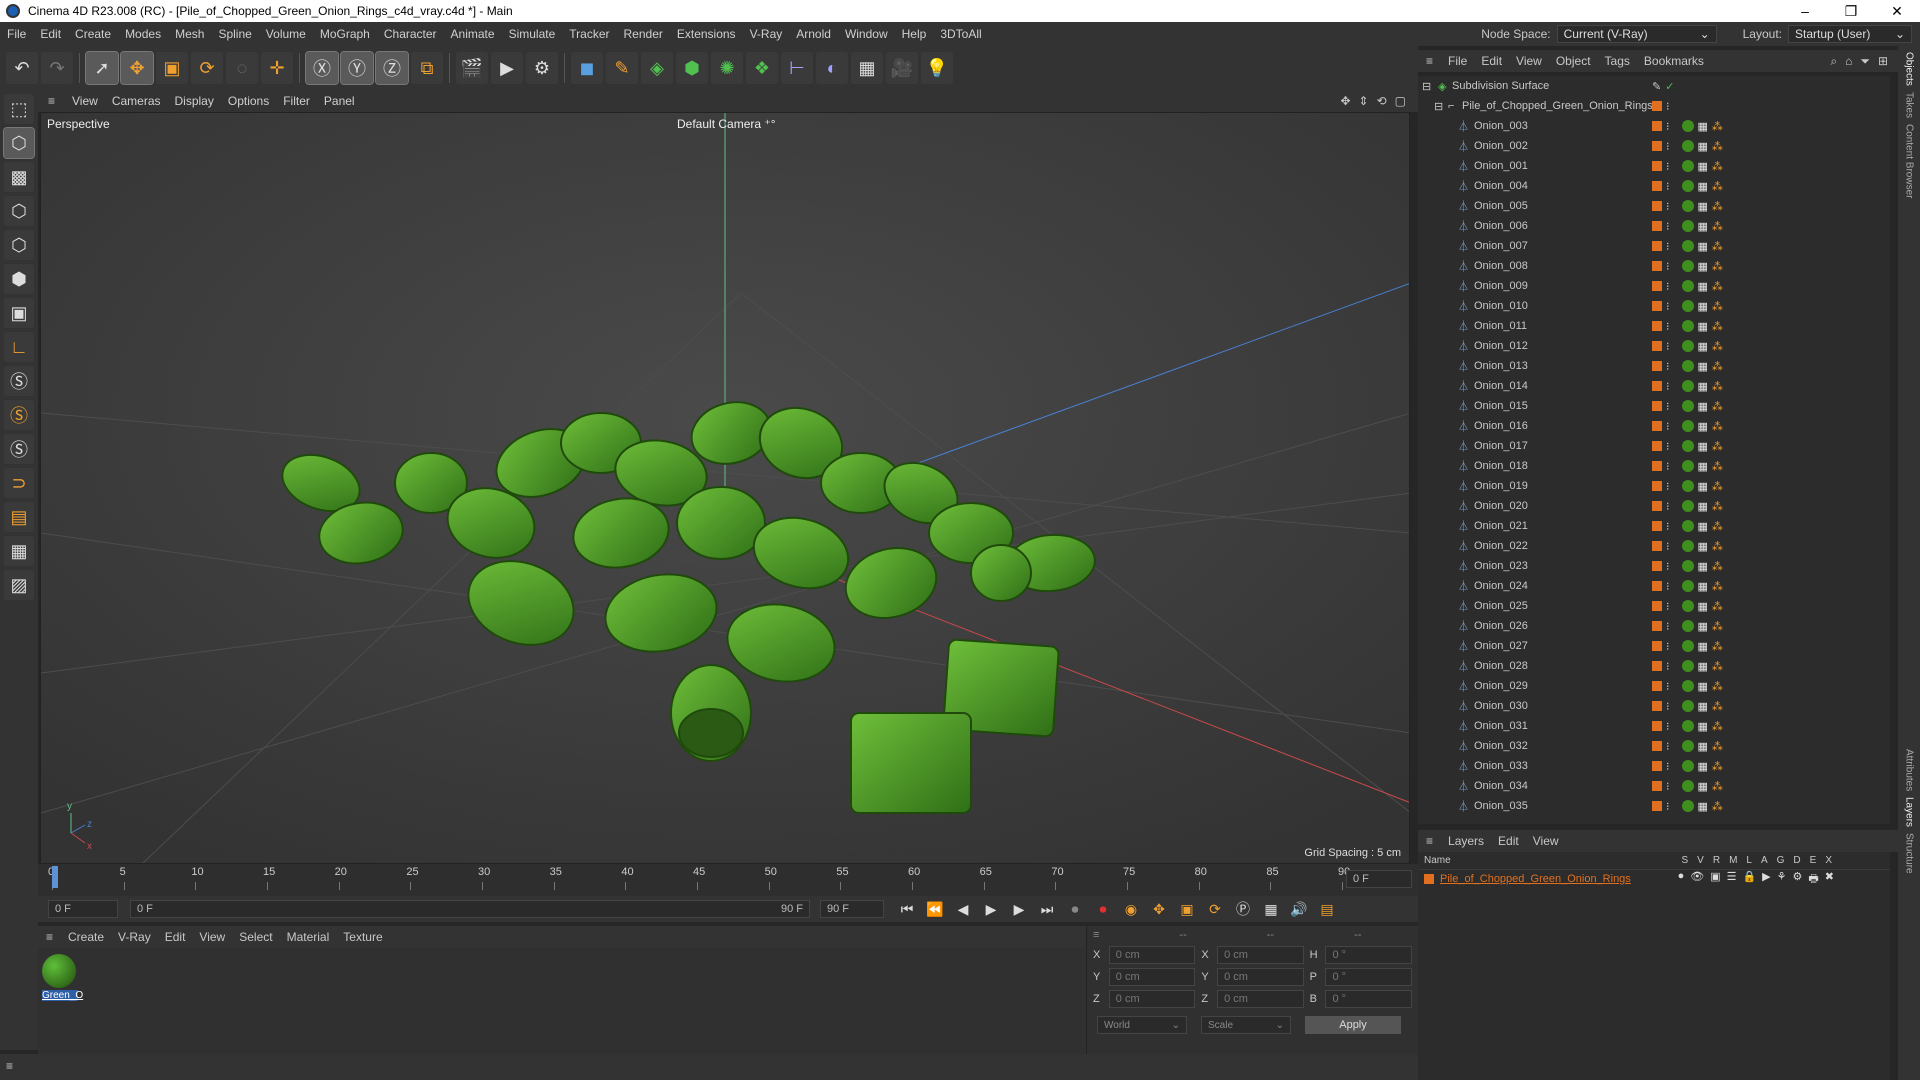  I want to click on coord-field: 0 °, so click(1368, 955).